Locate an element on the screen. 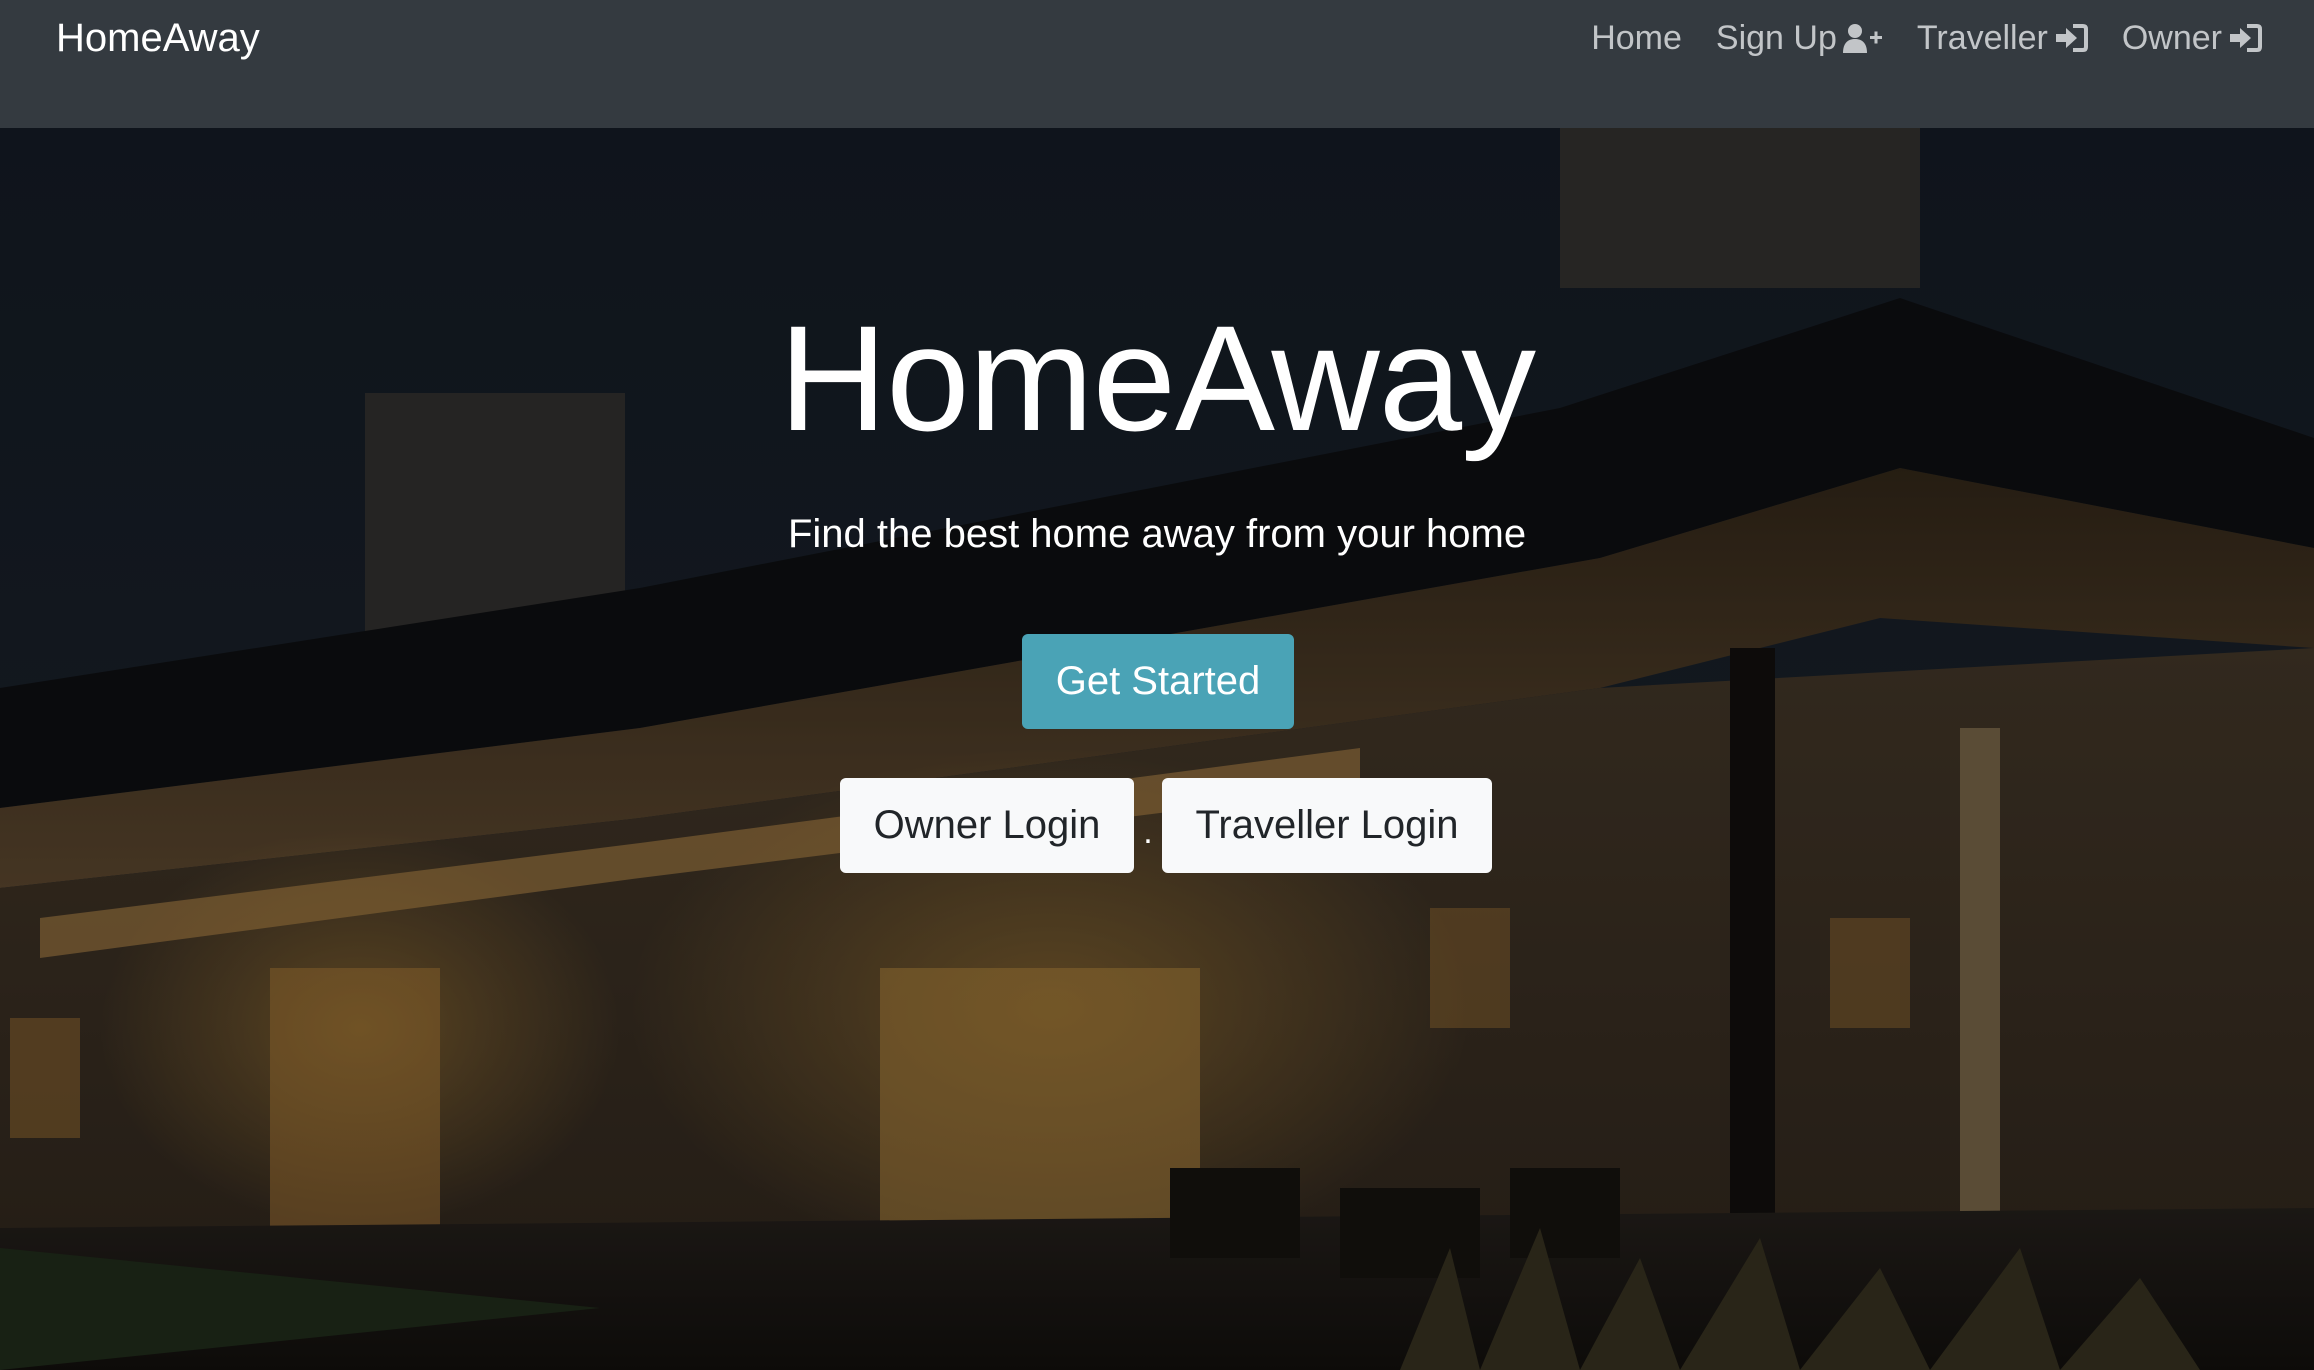 This screenshot has height=1370, width=2314. nav-link-owner: Owner is located at coordinates (2192, 38).